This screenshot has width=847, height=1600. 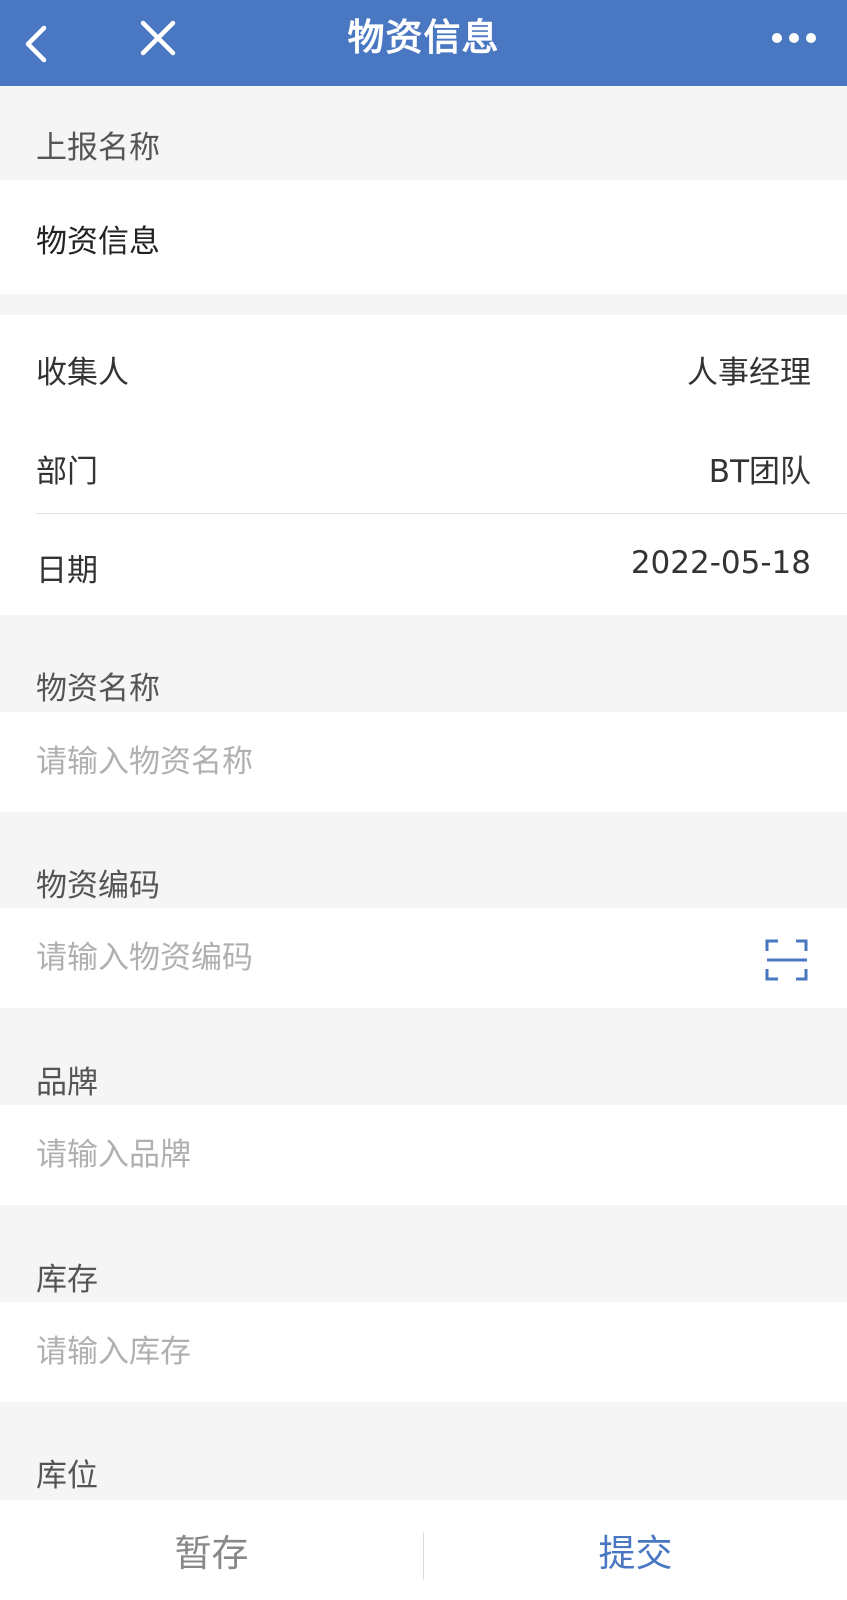 I want to click on save-draft-button: 暂存, so click(x=211, y=1550).